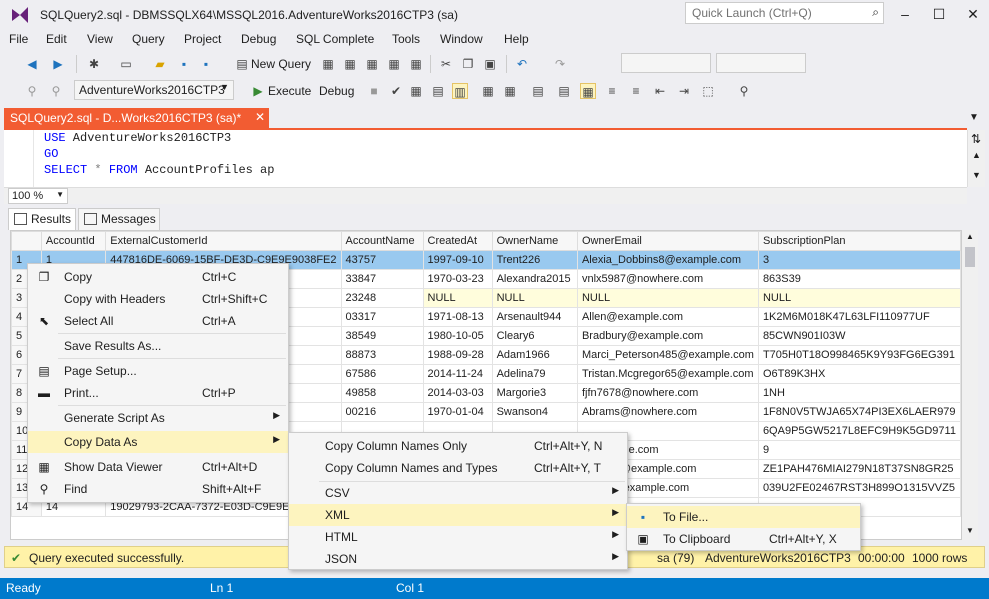 Image resolution: width=989 pixels, height=599 pixels. What do you see at coordinates (534, 393) in the screenshot?
I see `table-cell: Margorie3` at bounding box center [534, 393].